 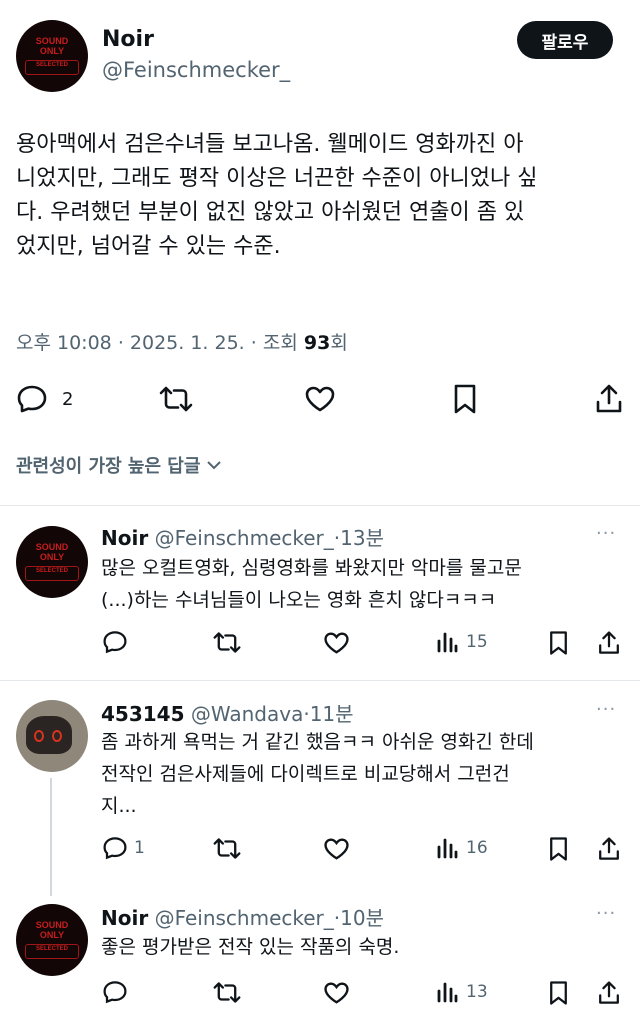 I want to click on views-suffix: 회, so click(x=339, y=343).